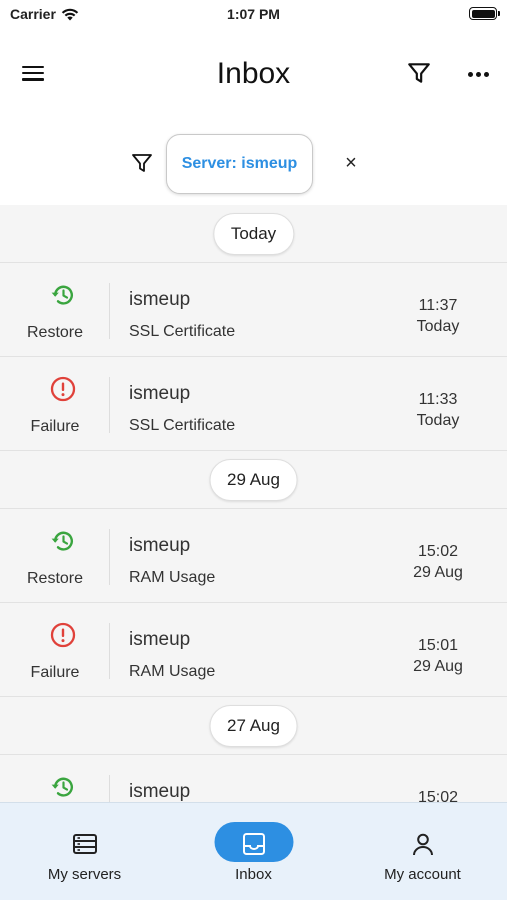 The height and width of the screenshot is (900, 507). What do you see at coordinates (438, 305) in the screenshot?
I see `time-value: 11:37` at bounding box center [438, 305].